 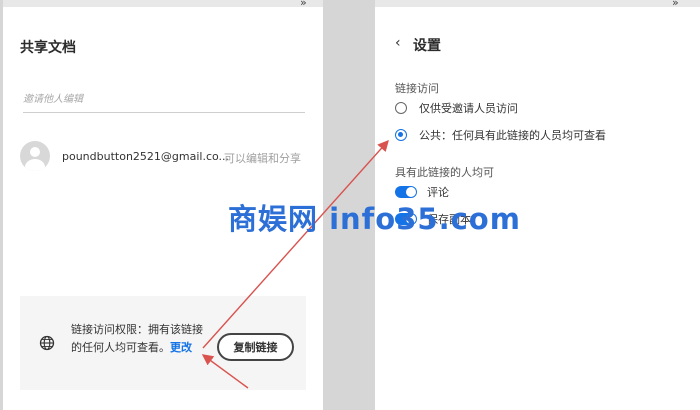 I want to click on option-label: 仅供受邀请人员访问, so click(x=468, y=108).